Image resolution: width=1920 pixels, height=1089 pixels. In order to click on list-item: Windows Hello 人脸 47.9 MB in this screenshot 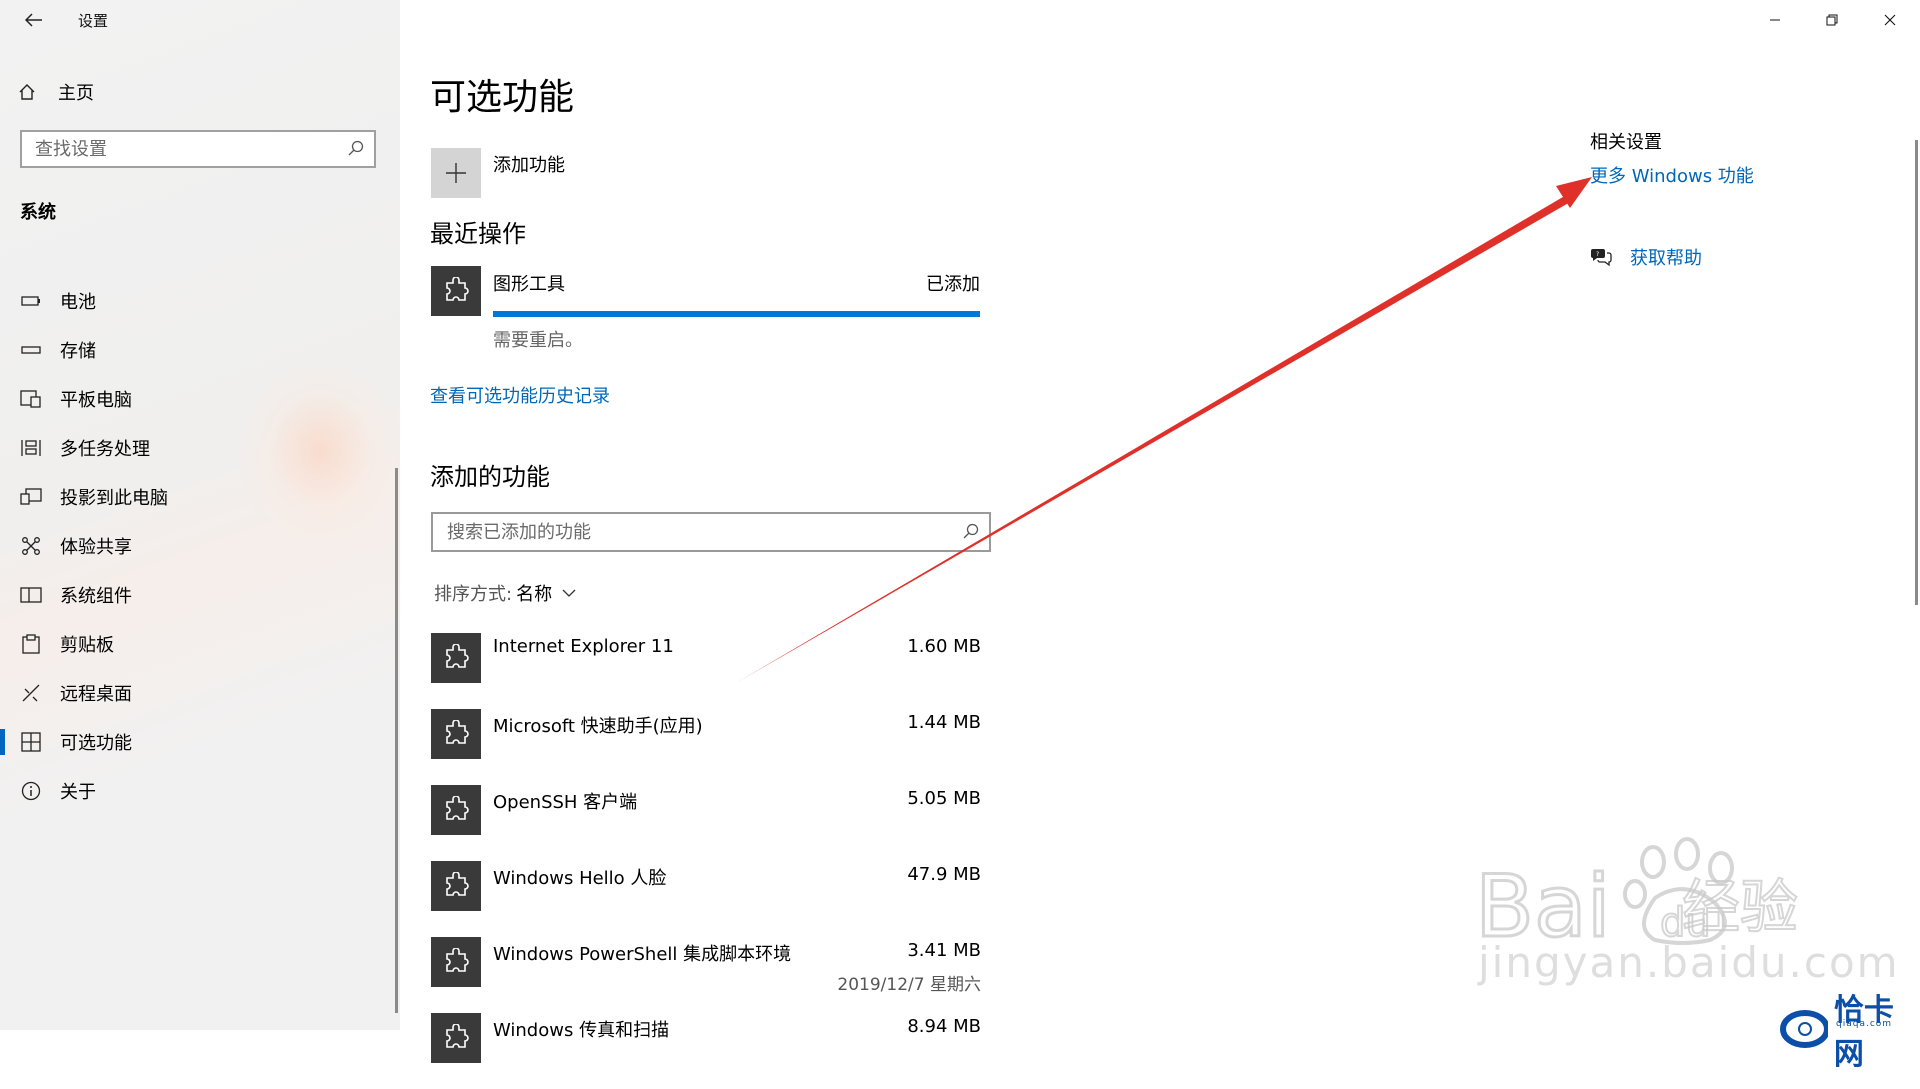, I will do `click(706, 899)`.